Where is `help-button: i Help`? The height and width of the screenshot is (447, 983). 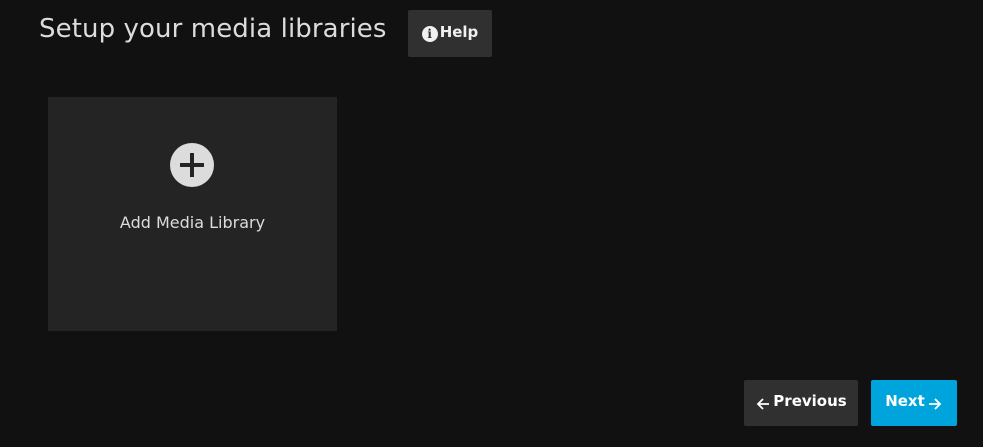
help-button: i Help is located at coordinates (450, 33).